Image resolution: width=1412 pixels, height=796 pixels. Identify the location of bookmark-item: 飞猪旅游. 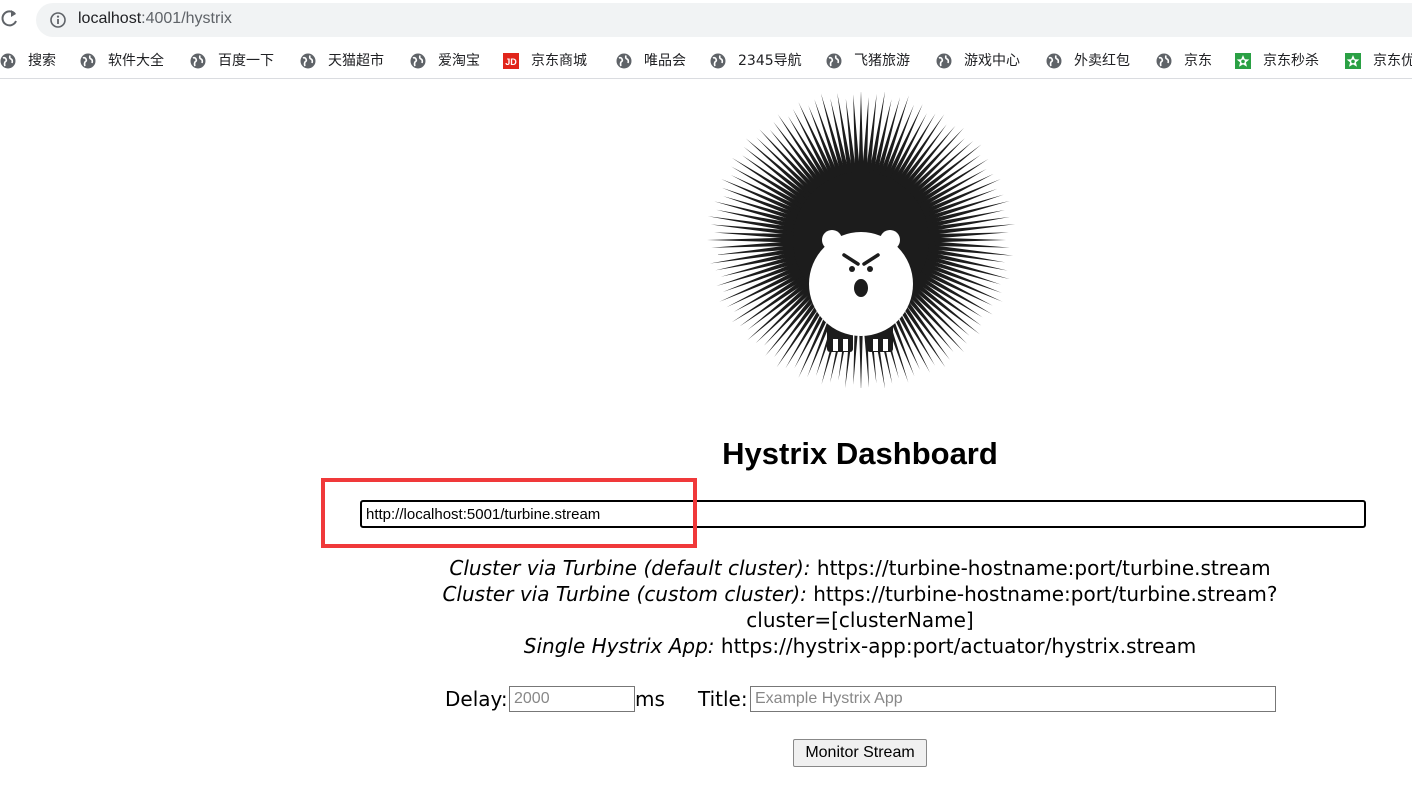
(868, 61).